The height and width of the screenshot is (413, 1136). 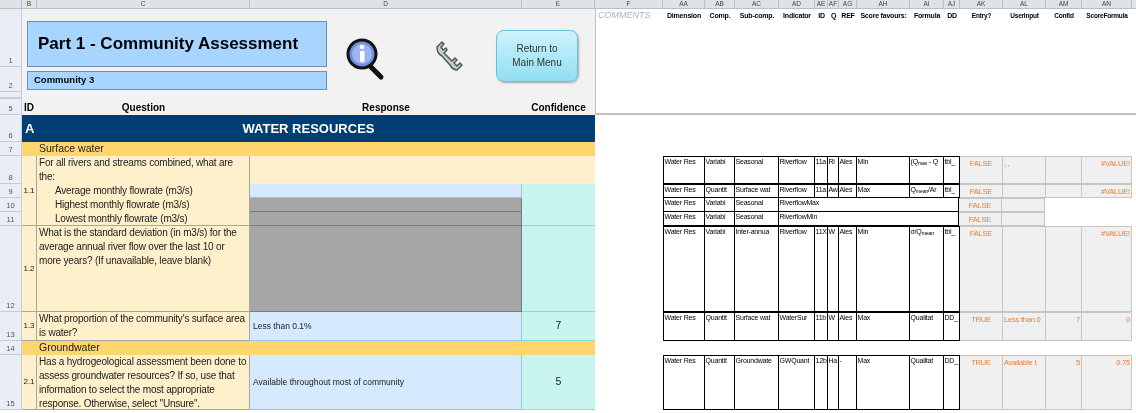 What do you see at coordinates (386, 108) in the screenshot?
I see `column-heading: Response` at bounding box center [386, 108].